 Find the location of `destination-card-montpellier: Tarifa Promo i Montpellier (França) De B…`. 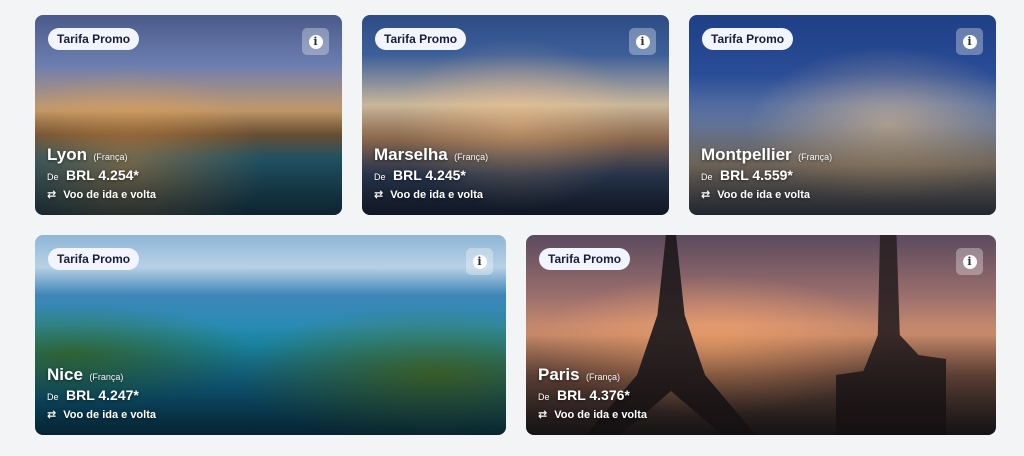

destination-card-montpellier: Tarifa Promo i Montpellier (França) De B… is located at coordinates (842, 115).